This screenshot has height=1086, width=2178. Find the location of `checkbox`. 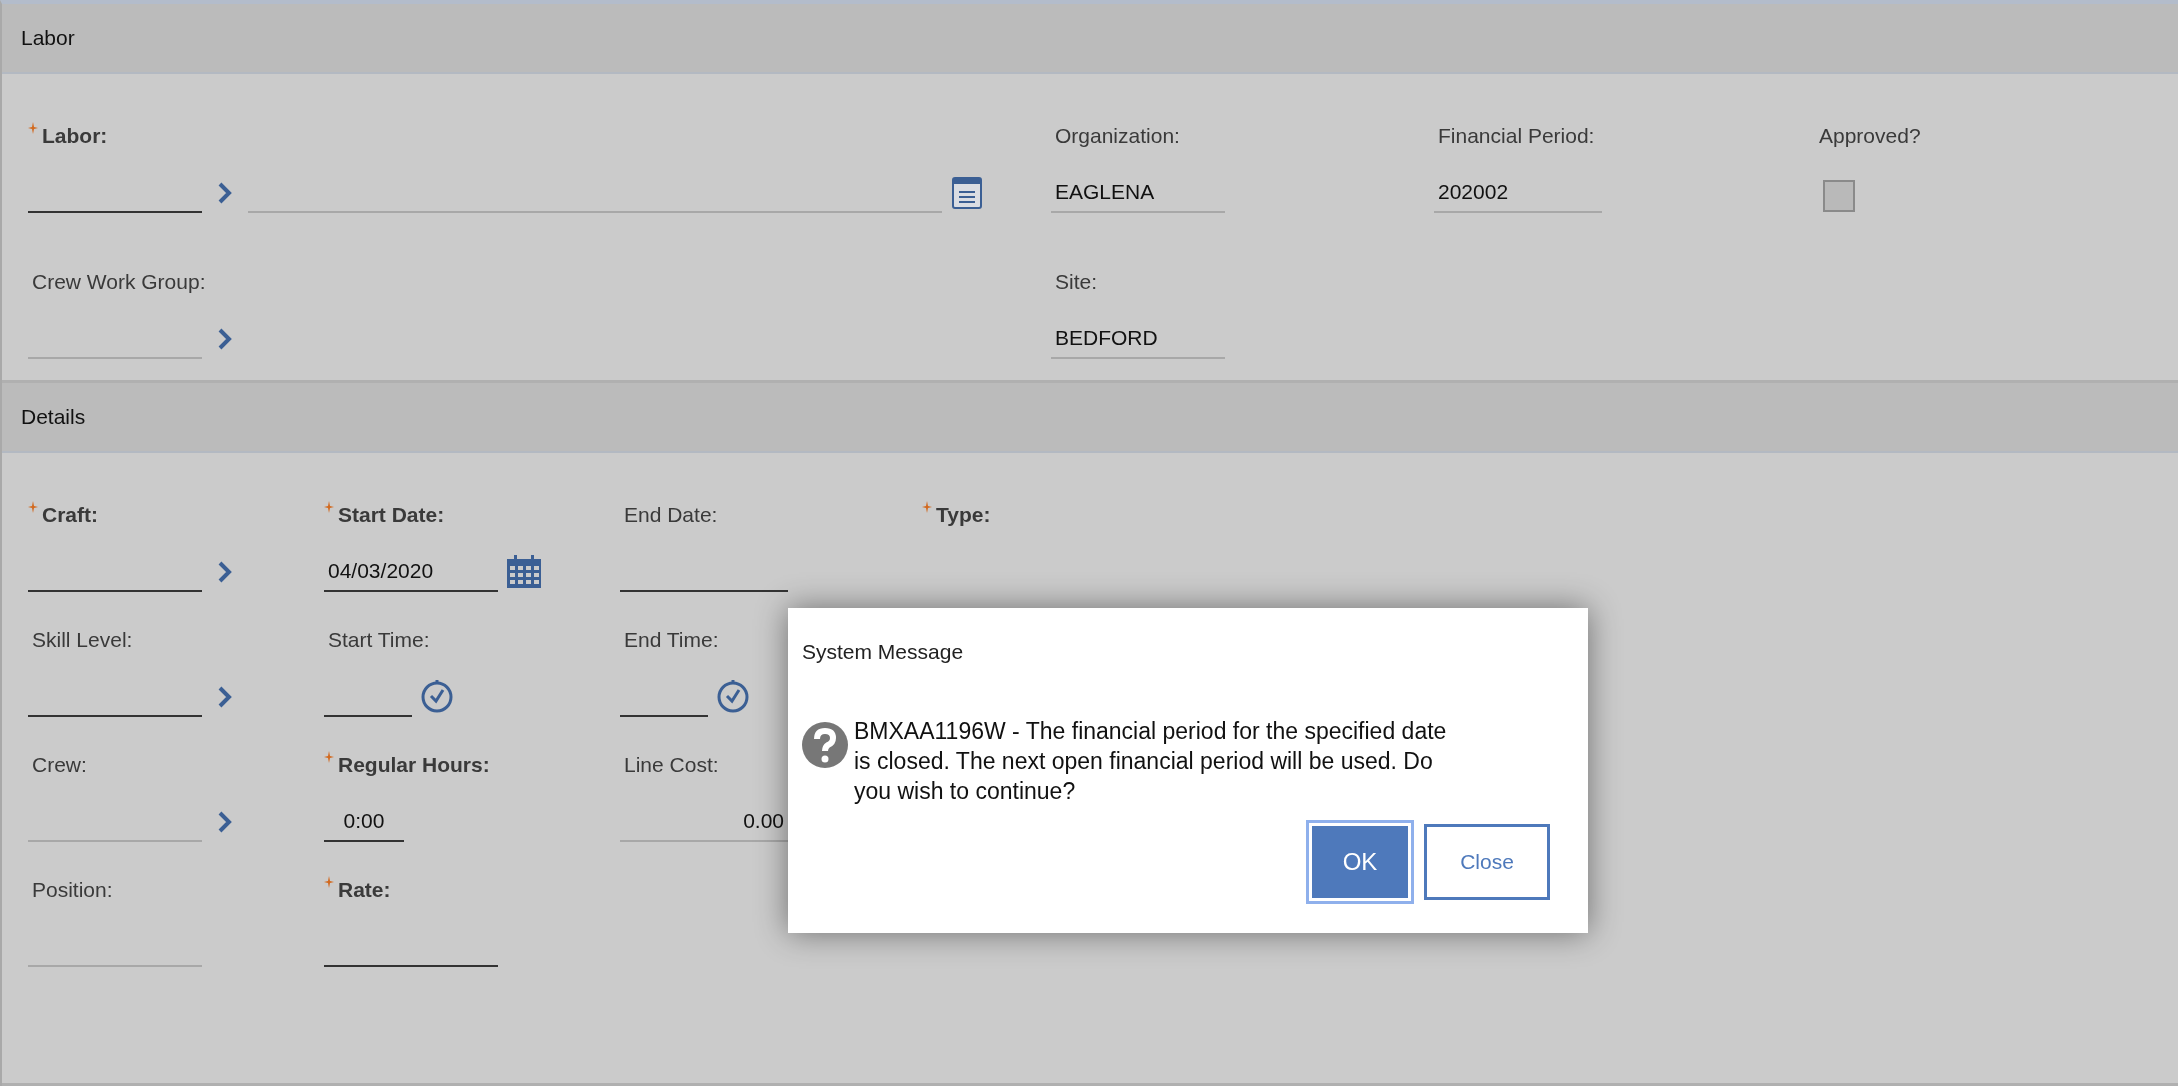

checkbox is located at coordinates (1839, 196).